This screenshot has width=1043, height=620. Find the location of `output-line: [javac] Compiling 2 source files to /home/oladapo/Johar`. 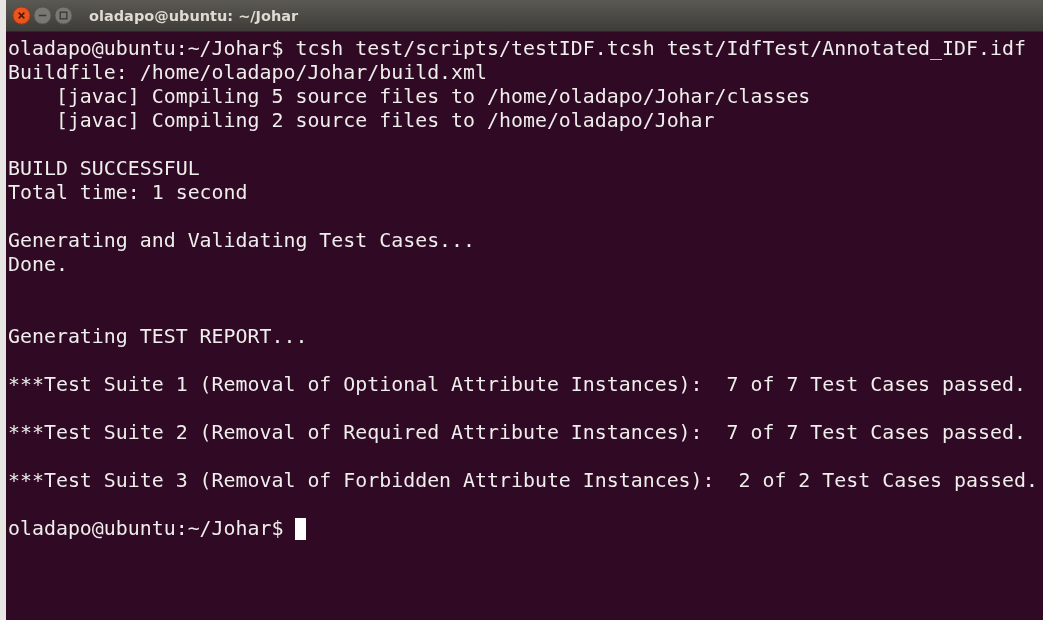

output-line: [javac] Compiling 2 source files to /home/oladapo/Johar is located at coordinates (384, 121).